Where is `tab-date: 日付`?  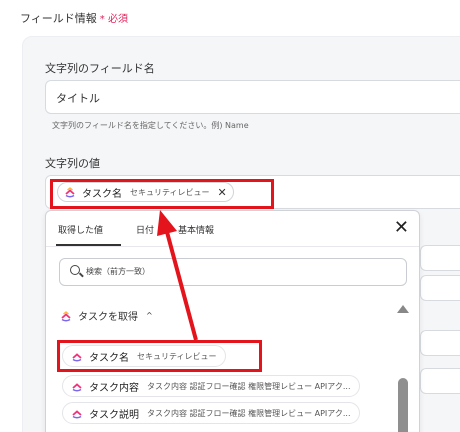 tab-date: 日付 is located at coordinates (145, 229).